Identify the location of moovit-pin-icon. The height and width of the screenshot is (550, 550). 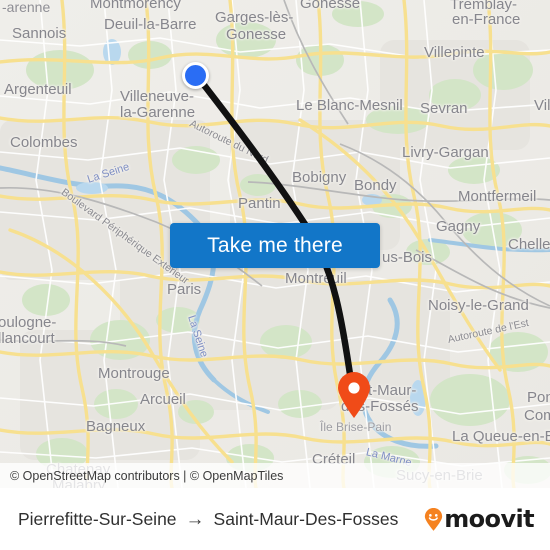
(433, 519).